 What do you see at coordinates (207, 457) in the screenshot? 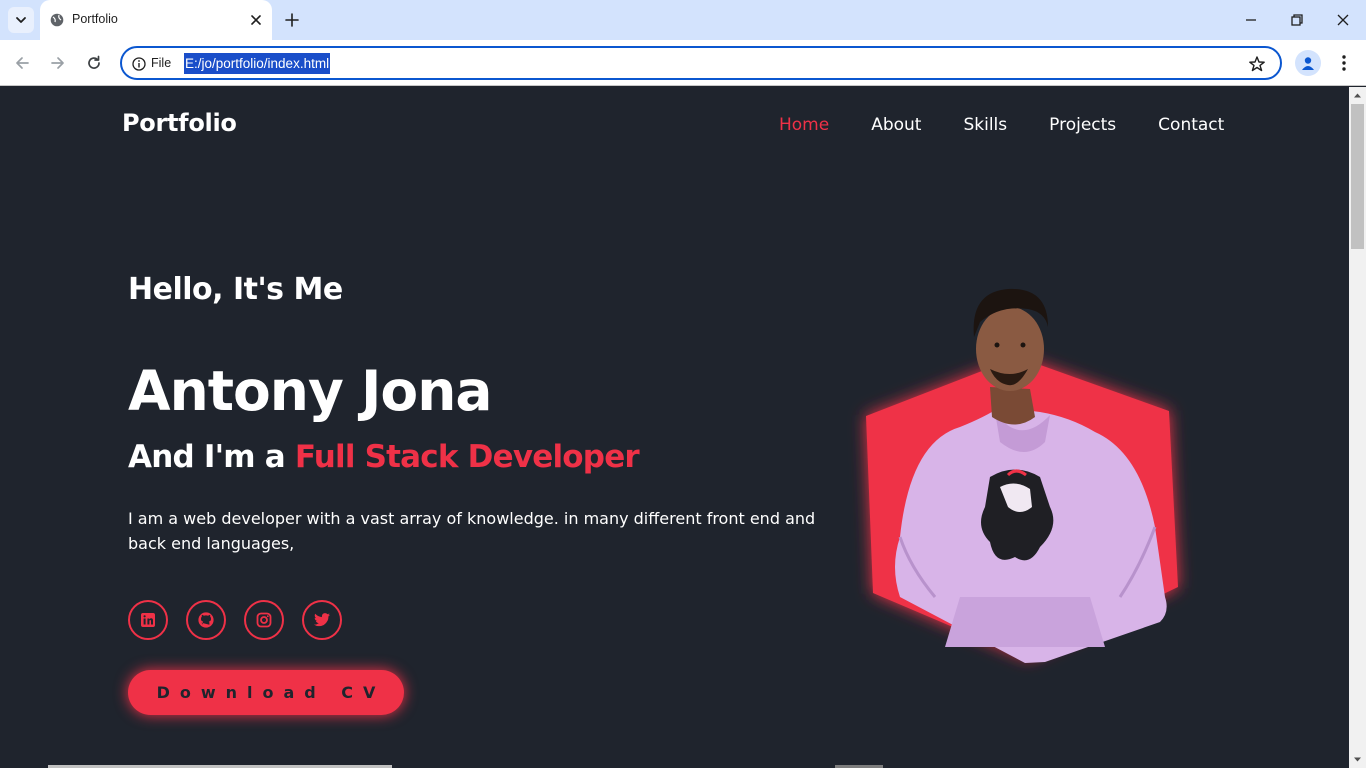
I see `hero-role-prefix: And I'm a` at bounding box center [207, 457].